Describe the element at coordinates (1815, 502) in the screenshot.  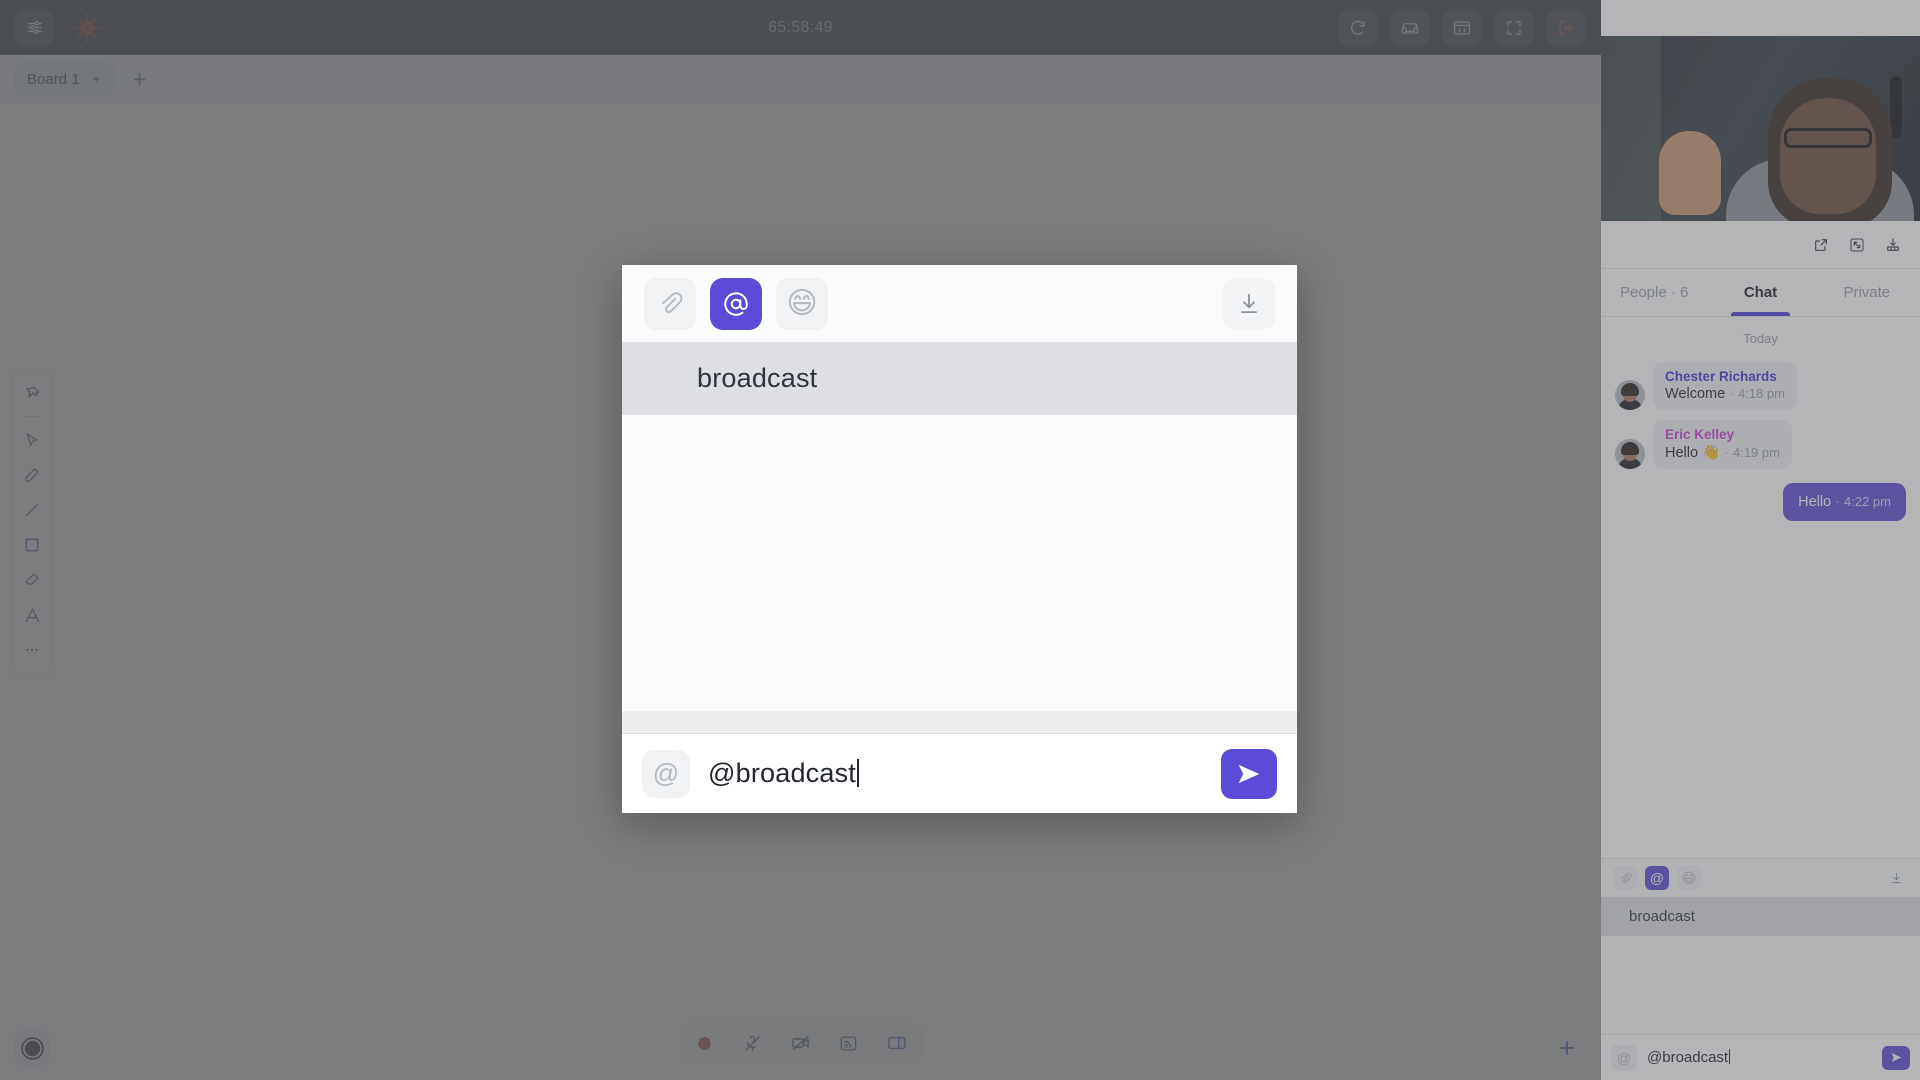
I see `message-text: Hello` at that location.